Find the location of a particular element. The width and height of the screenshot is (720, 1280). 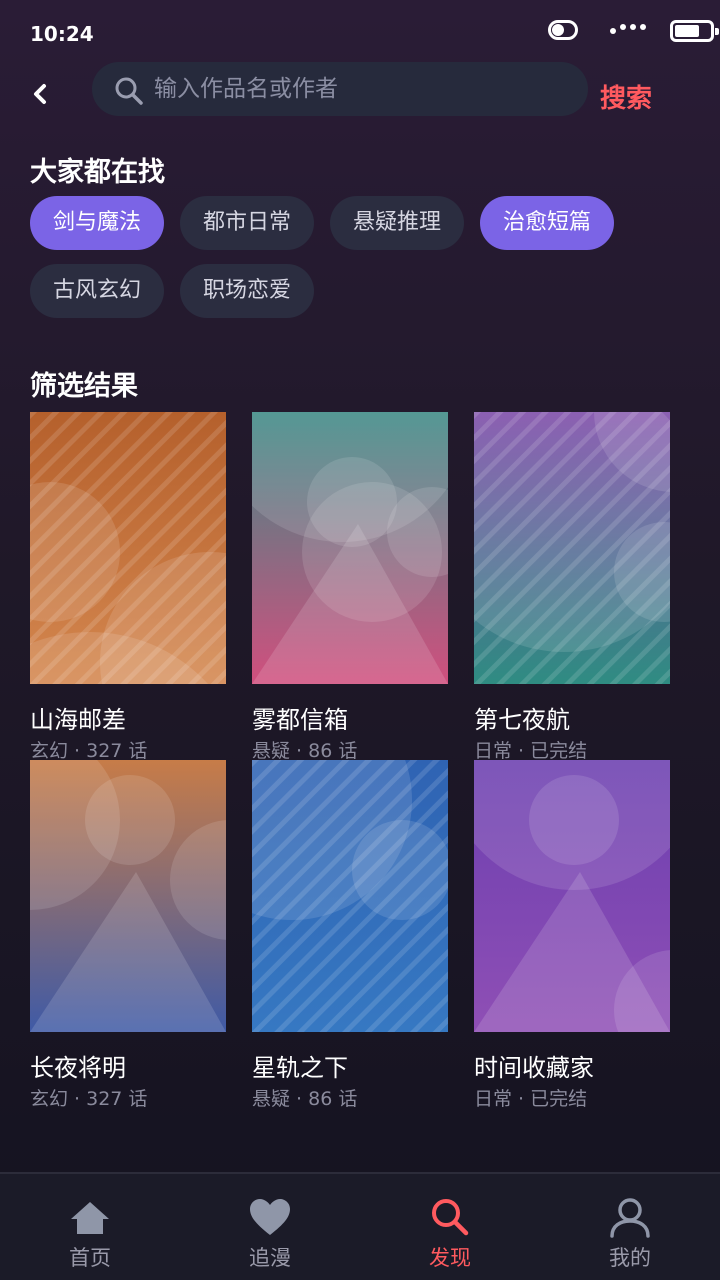

search-input is located at coordinates (364, 89).